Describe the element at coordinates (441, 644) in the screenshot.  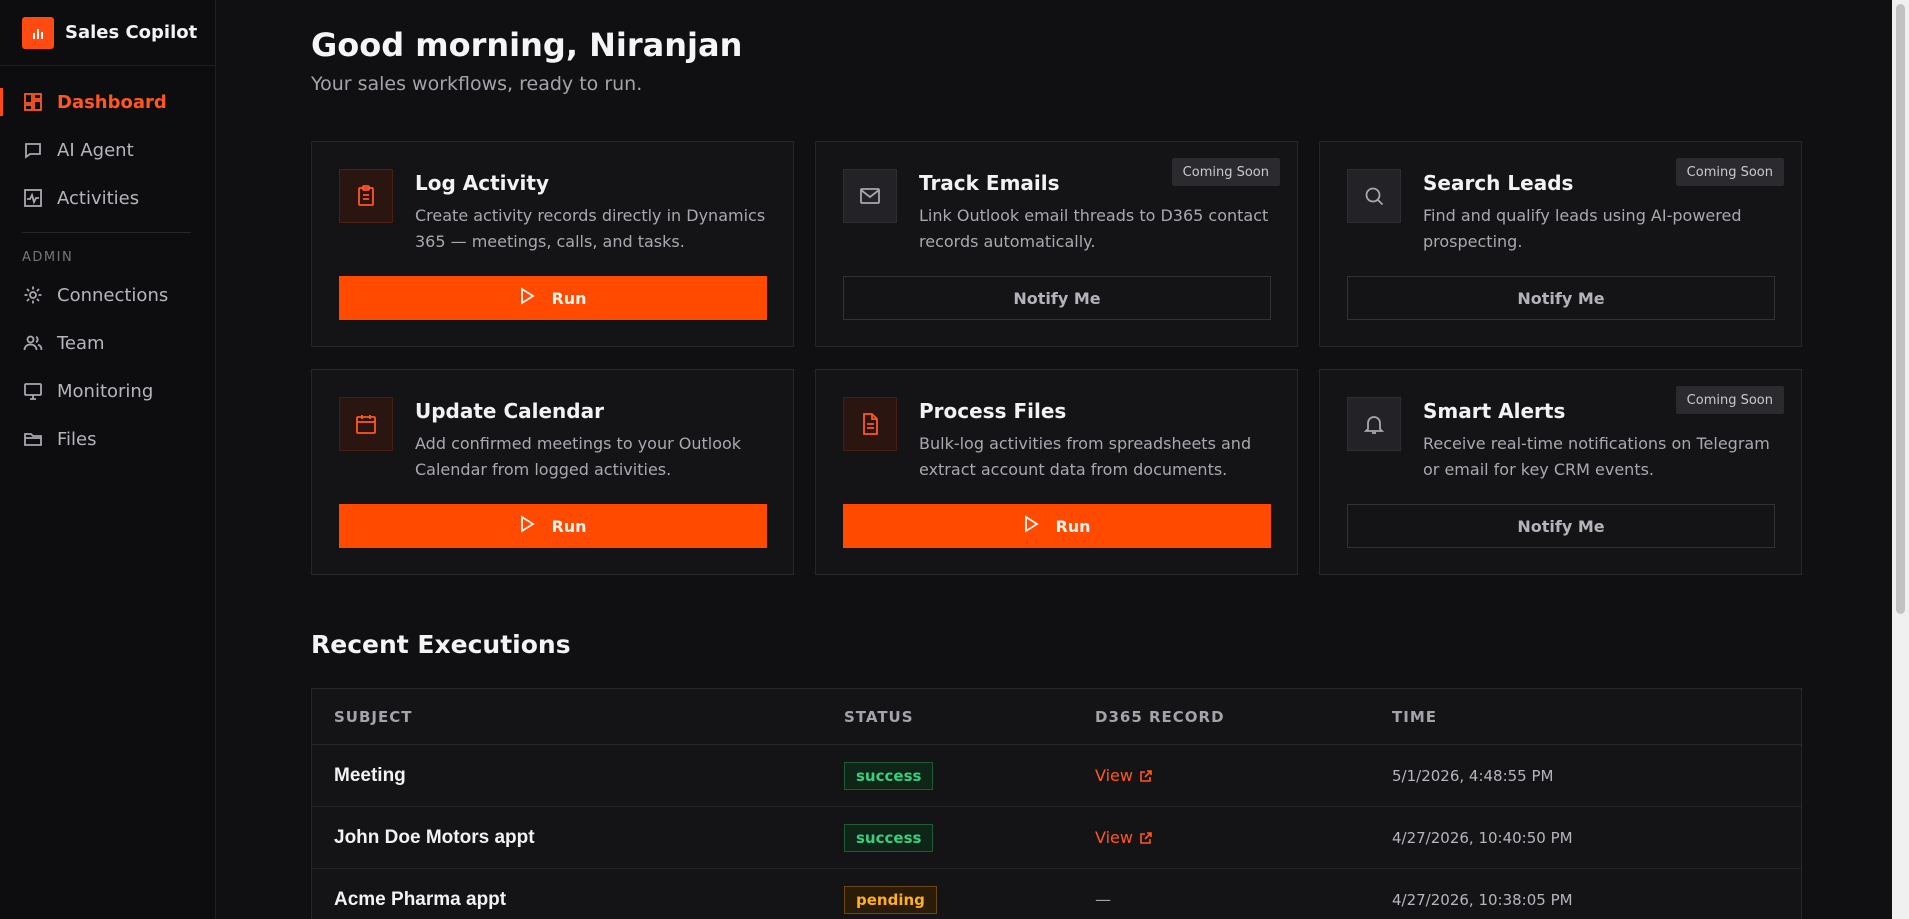
I see `recent-executions-title: Recent Executions` at that location.